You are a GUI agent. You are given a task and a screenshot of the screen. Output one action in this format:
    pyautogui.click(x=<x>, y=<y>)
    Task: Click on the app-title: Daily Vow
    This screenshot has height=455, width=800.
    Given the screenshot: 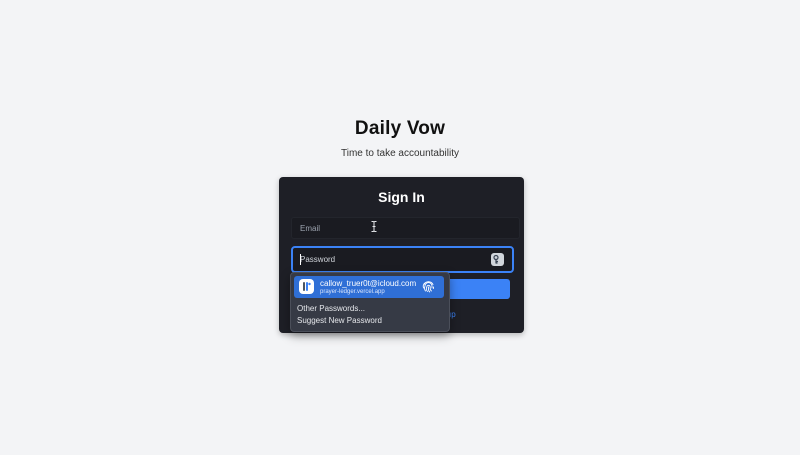 What is the action you would take?
    pyautogui.click(x=400, y=128)
    